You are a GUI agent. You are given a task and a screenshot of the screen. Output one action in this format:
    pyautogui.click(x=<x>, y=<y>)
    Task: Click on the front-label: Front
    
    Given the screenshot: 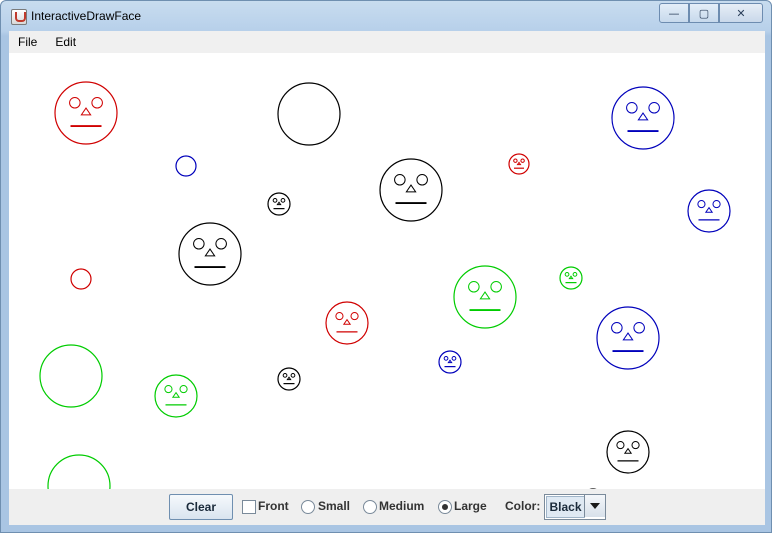 What is the action you would take?
    pyautogui.click(x=273, y=506)
    